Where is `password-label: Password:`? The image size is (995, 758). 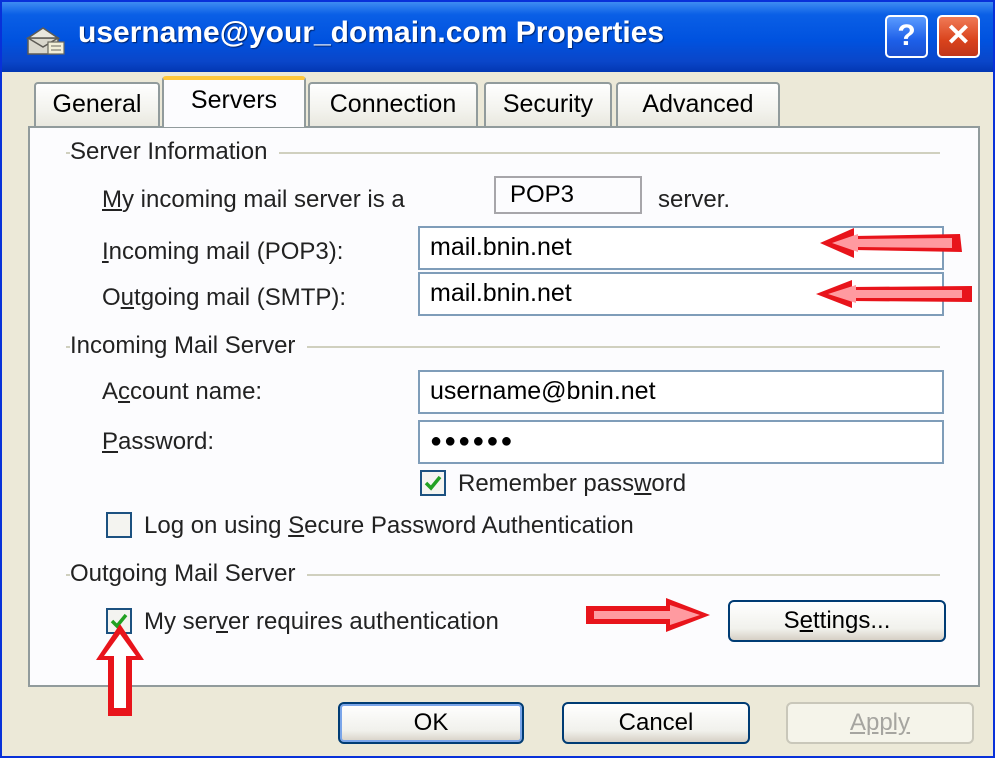 password-label: Password: is located at coordinates (158, 441).